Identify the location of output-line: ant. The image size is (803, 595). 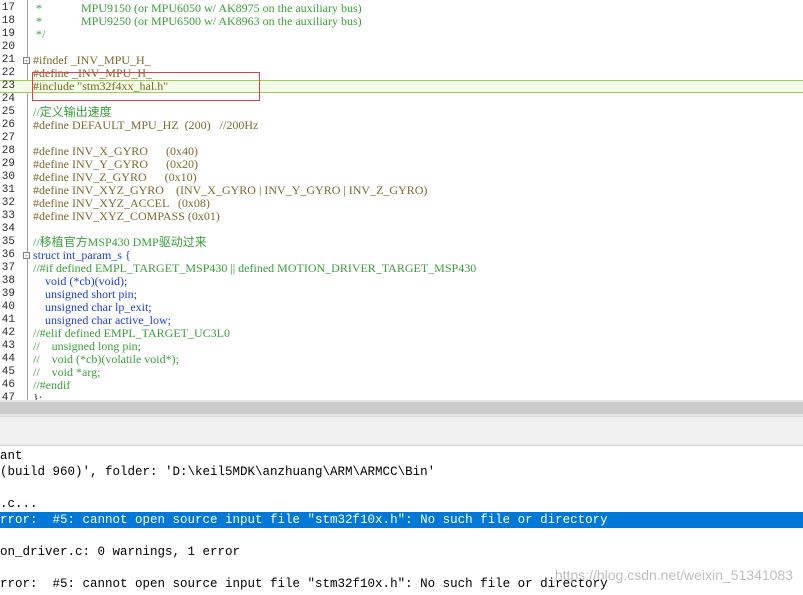
(401, 456).